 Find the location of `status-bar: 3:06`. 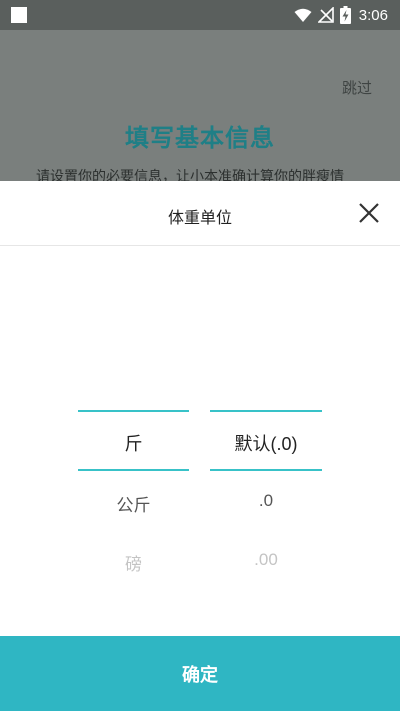

status-bar: 3:06 is located at coordinates (200, 15).